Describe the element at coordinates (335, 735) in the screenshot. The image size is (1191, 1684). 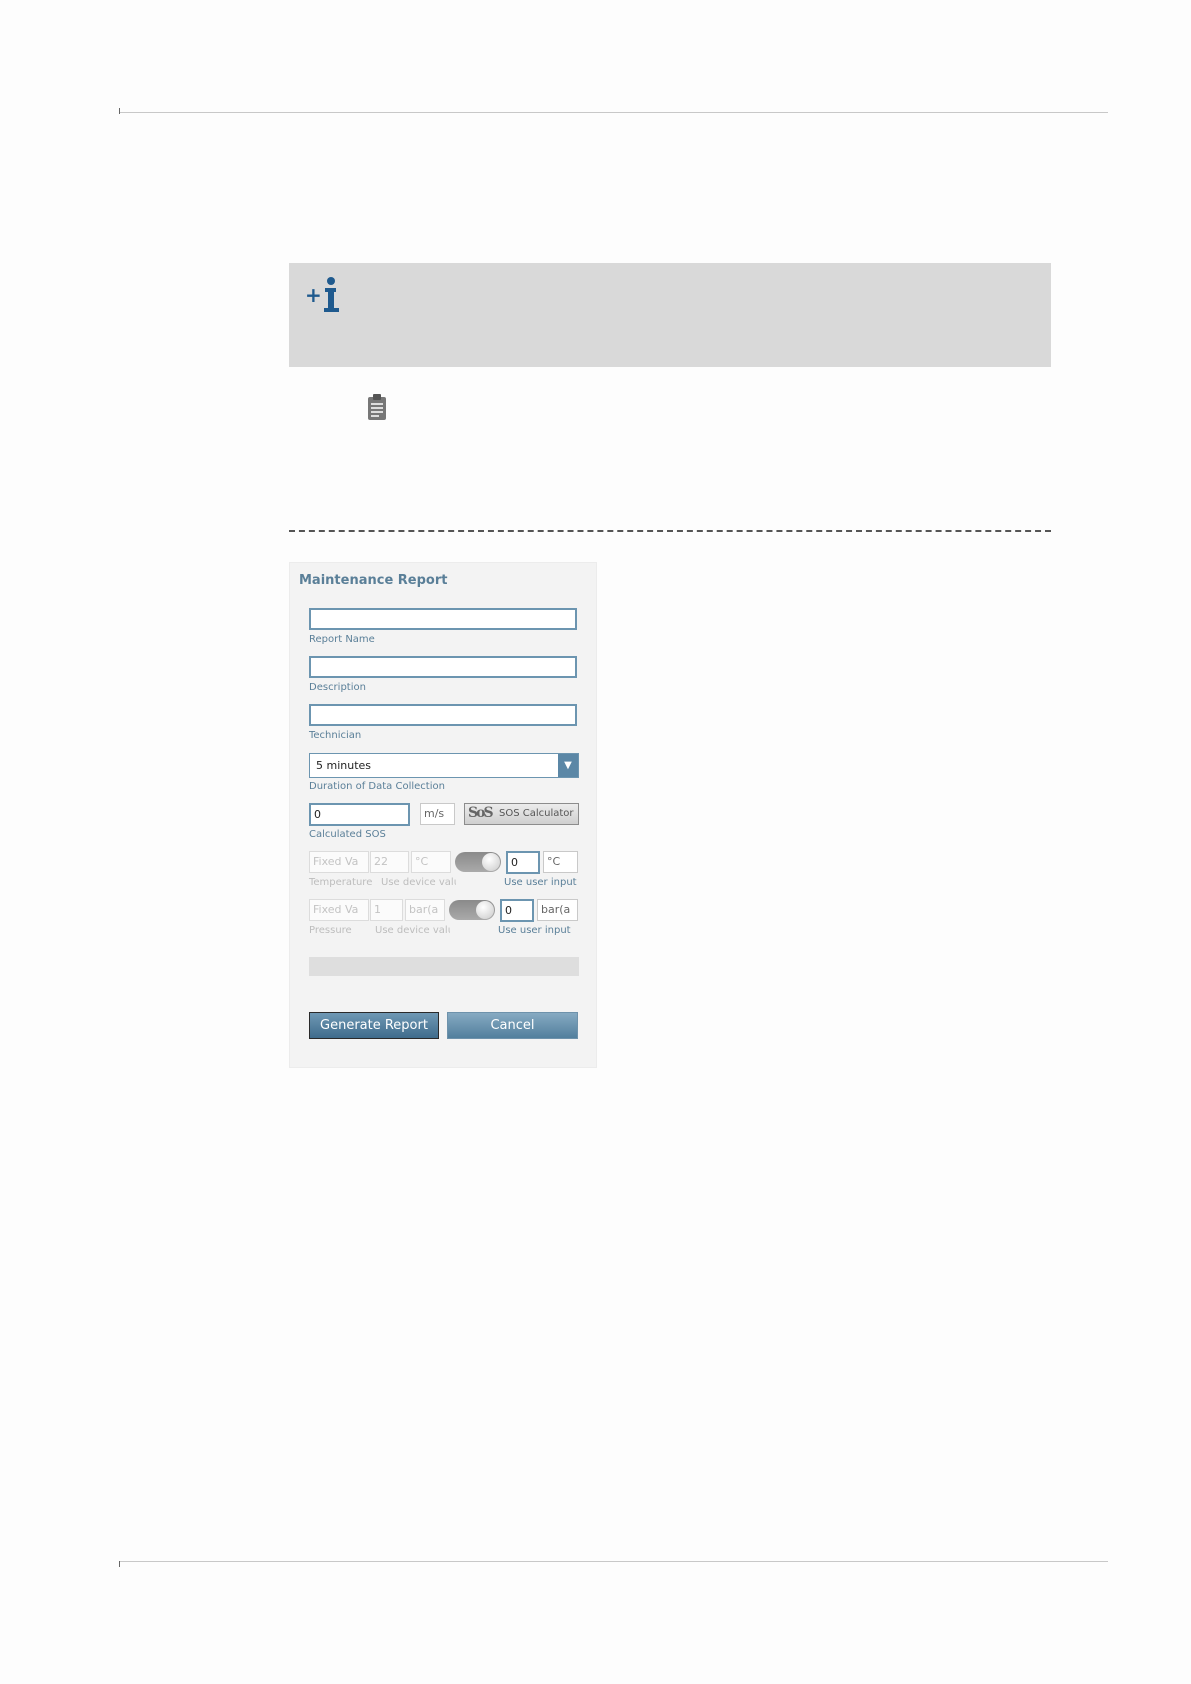
I see `technician-label: Technician` at that location.